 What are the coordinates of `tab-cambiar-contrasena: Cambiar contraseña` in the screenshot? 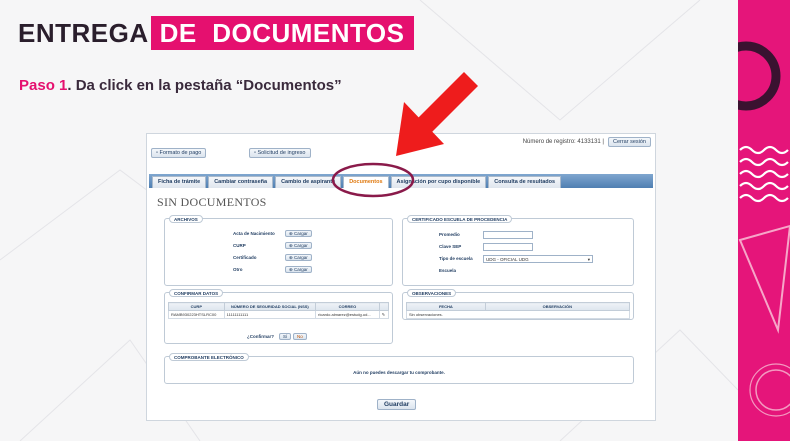 It's located at (241, 182).